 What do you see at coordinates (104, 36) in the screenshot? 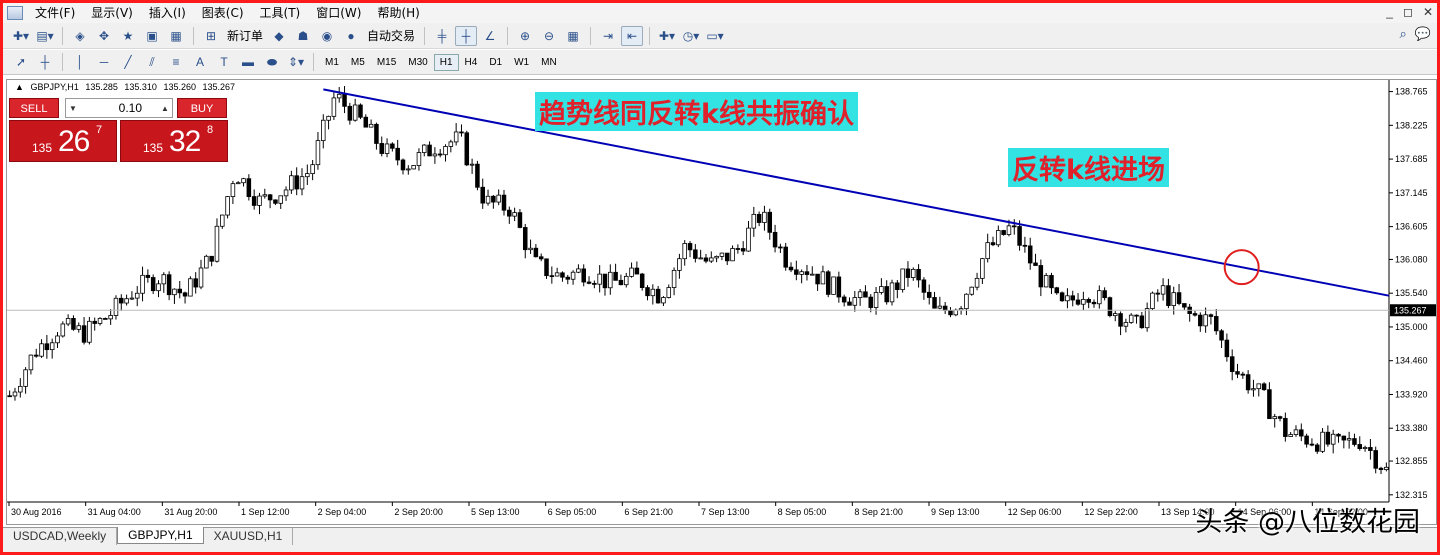
I see `navigator-icon: ✥` at bounding box center [104, 36].